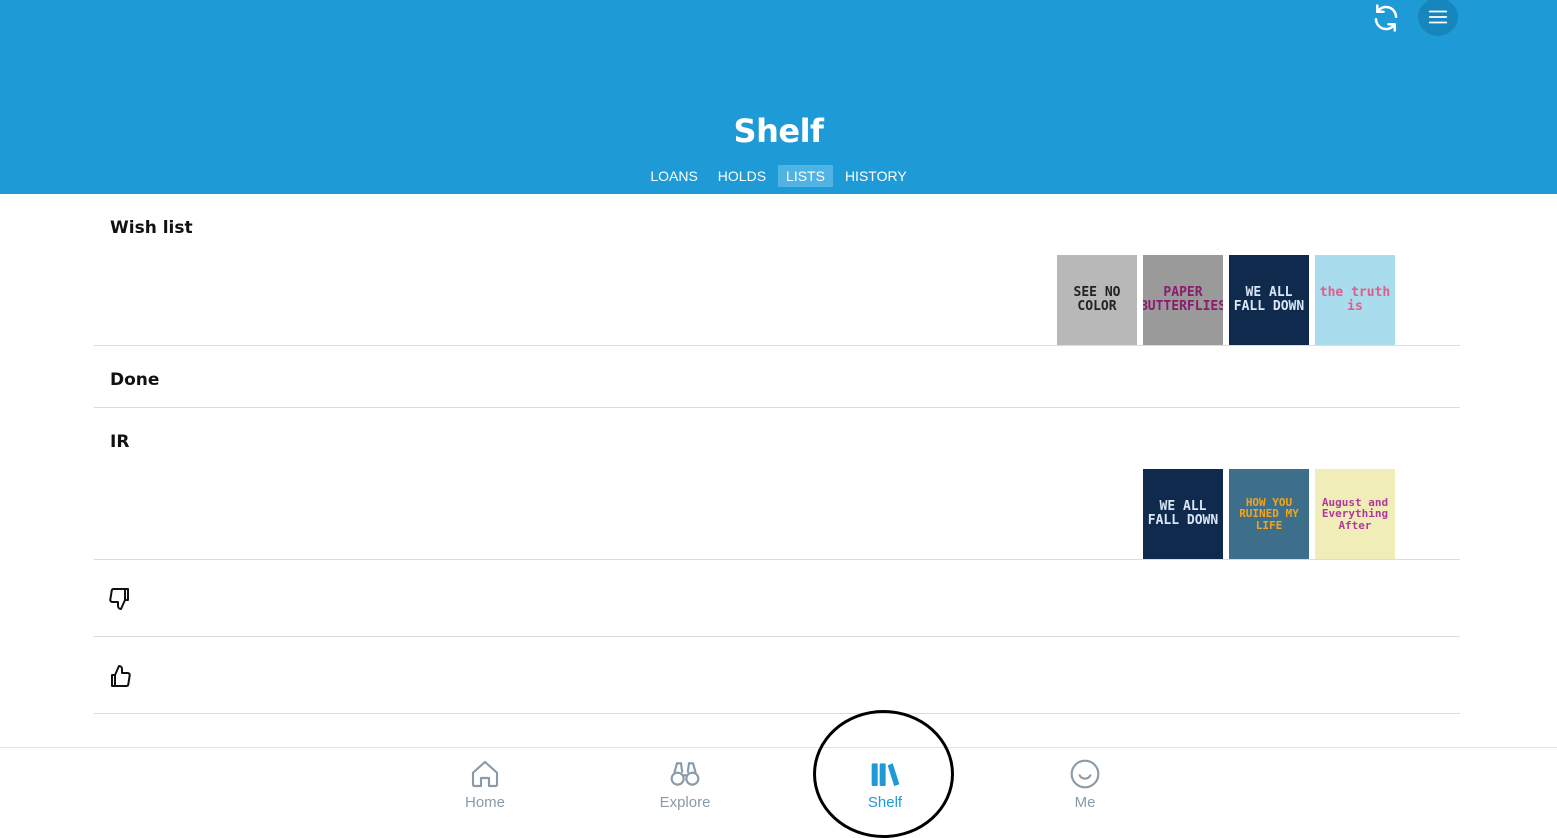 This screenshot has width=1557, height=838. I want to click on list-name: Done, so click(135, 380).